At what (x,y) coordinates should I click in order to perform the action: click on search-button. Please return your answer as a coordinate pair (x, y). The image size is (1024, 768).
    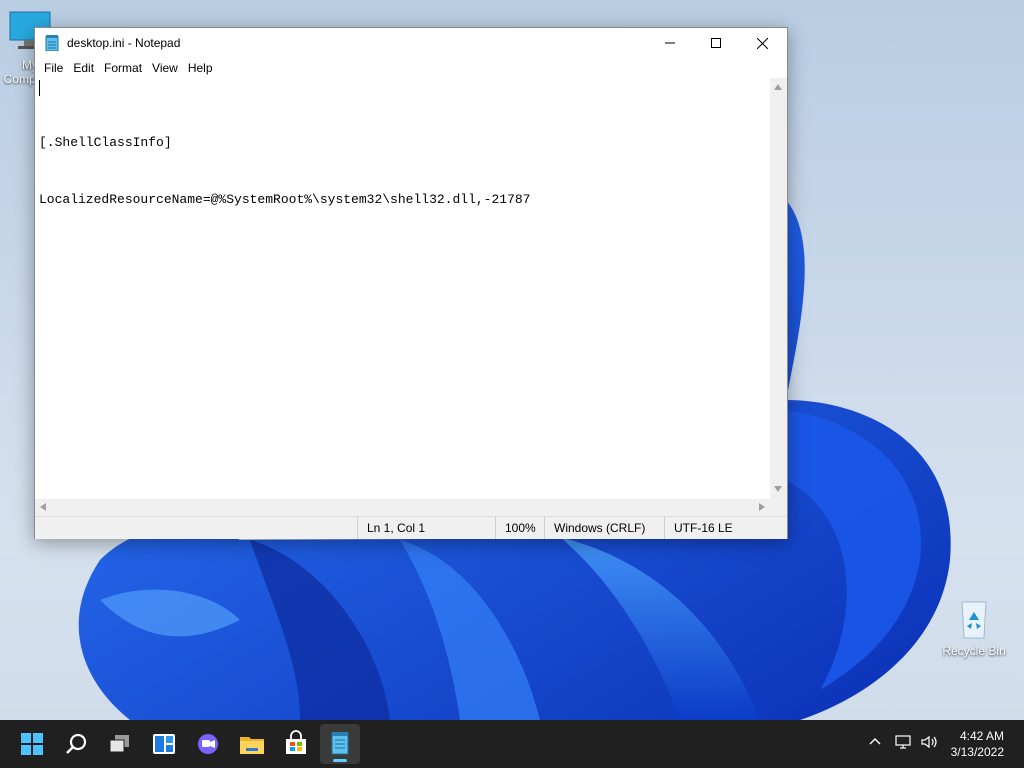
    Looking at the image, I should click on (76, 744).